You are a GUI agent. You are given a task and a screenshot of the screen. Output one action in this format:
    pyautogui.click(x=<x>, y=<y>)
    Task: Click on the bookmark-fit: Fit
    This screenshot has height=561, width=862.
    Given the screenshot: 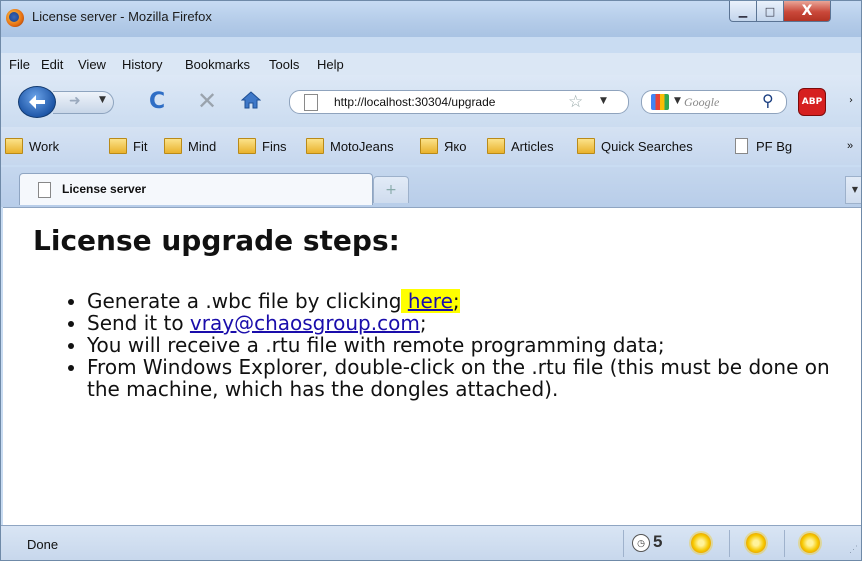 What is the action you would take?
    pyautogui.click(x=128, y=146)
    